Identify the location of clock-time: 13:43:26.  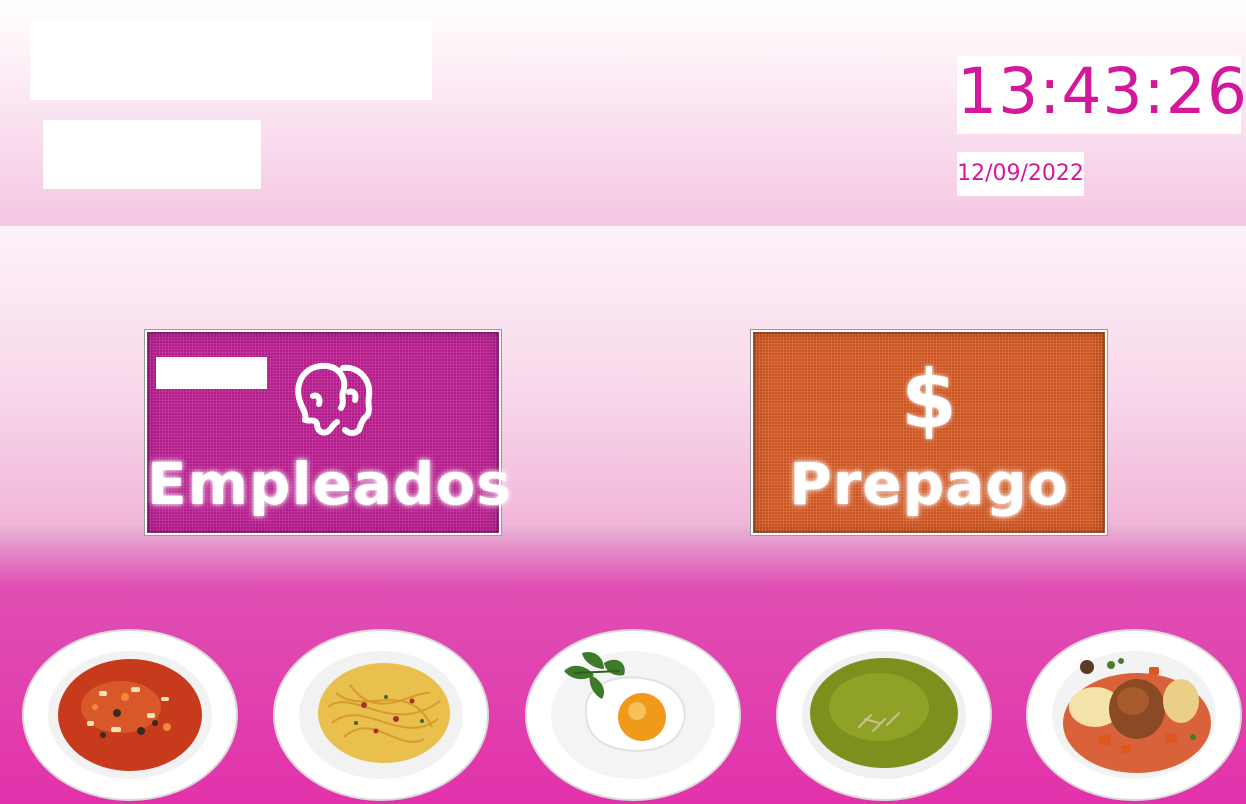
(1101, 95).